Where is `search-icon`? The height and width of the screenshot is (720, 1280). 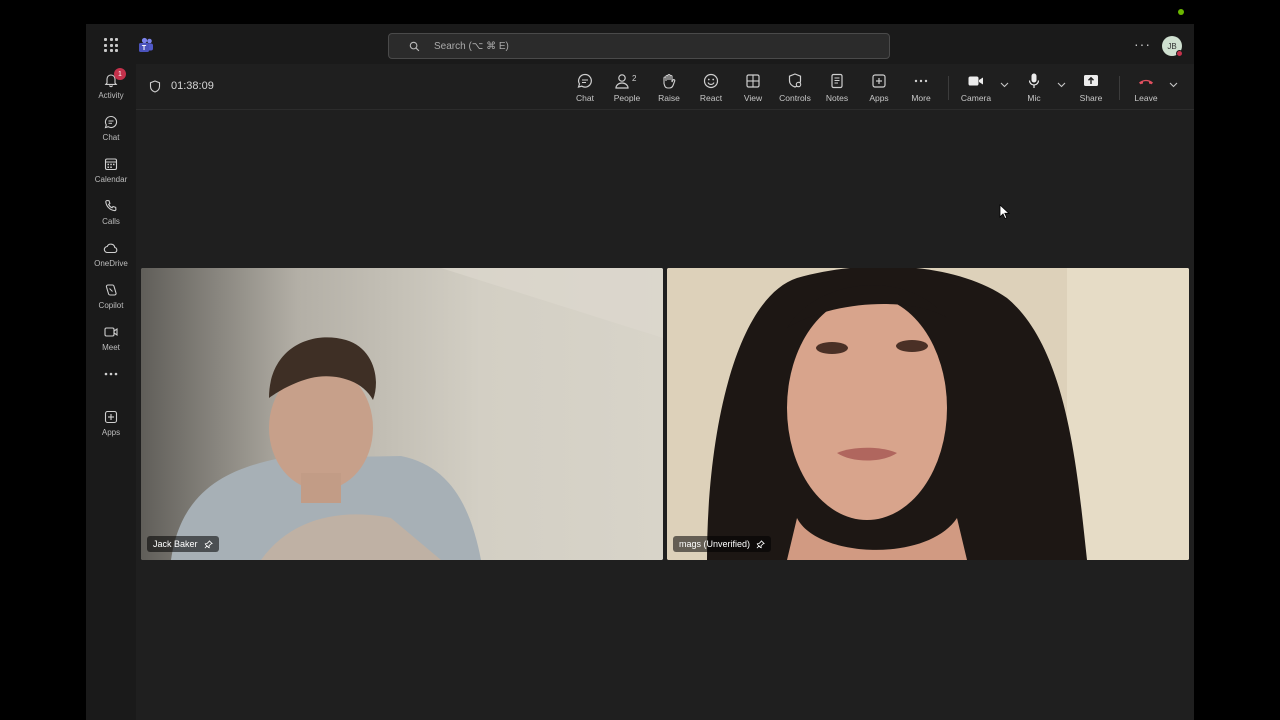 search-icon is located at coordinates (414, 46).